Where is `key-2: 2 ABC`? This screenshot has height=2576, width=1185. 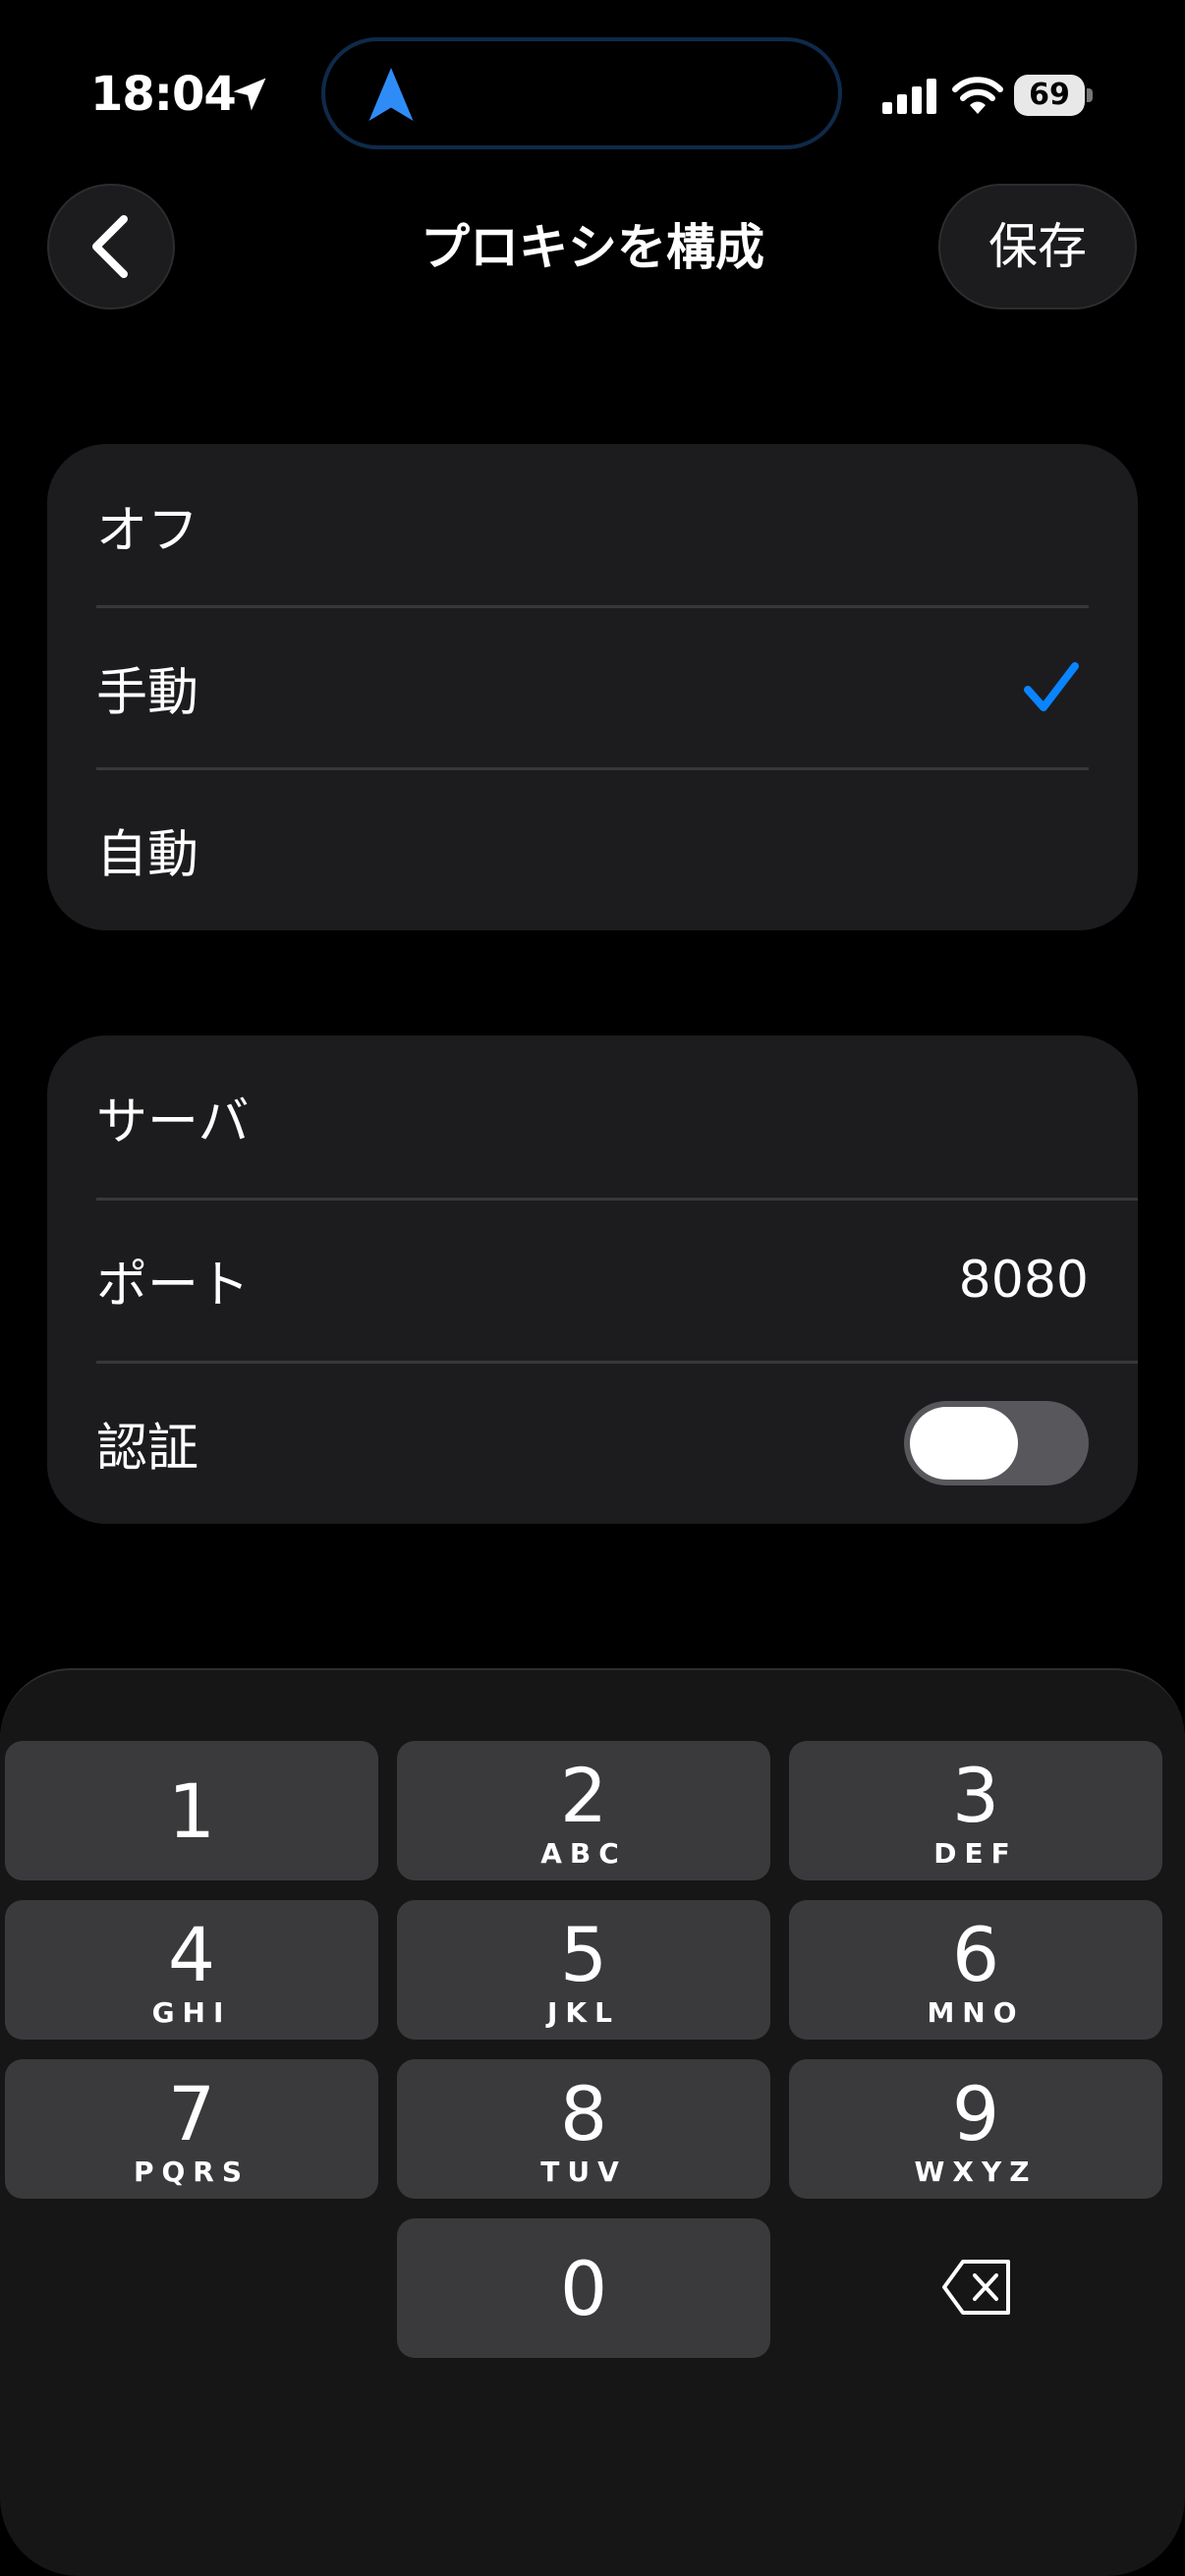
key-2: 2 ABC is located at coordinates (583, 1810).